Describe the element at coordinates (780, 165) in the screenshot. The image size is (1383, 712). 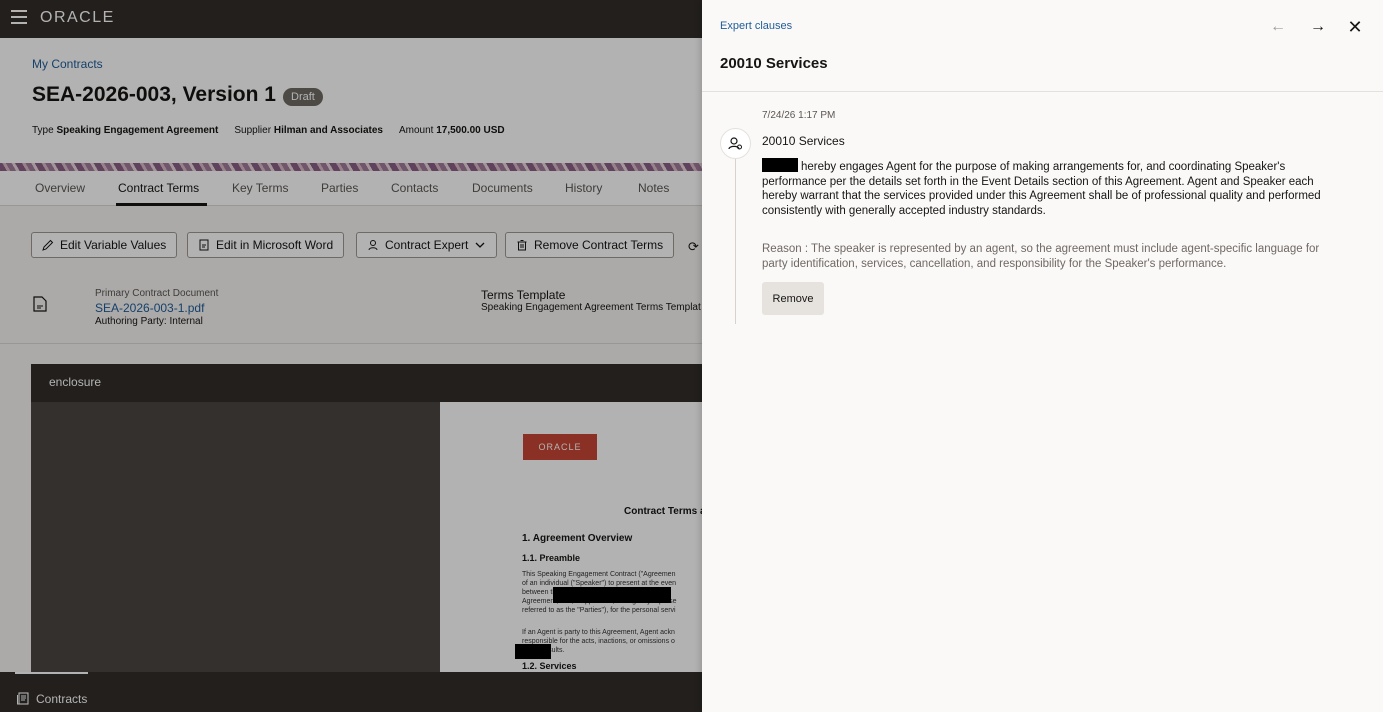
I see `redaction-block` at that location.